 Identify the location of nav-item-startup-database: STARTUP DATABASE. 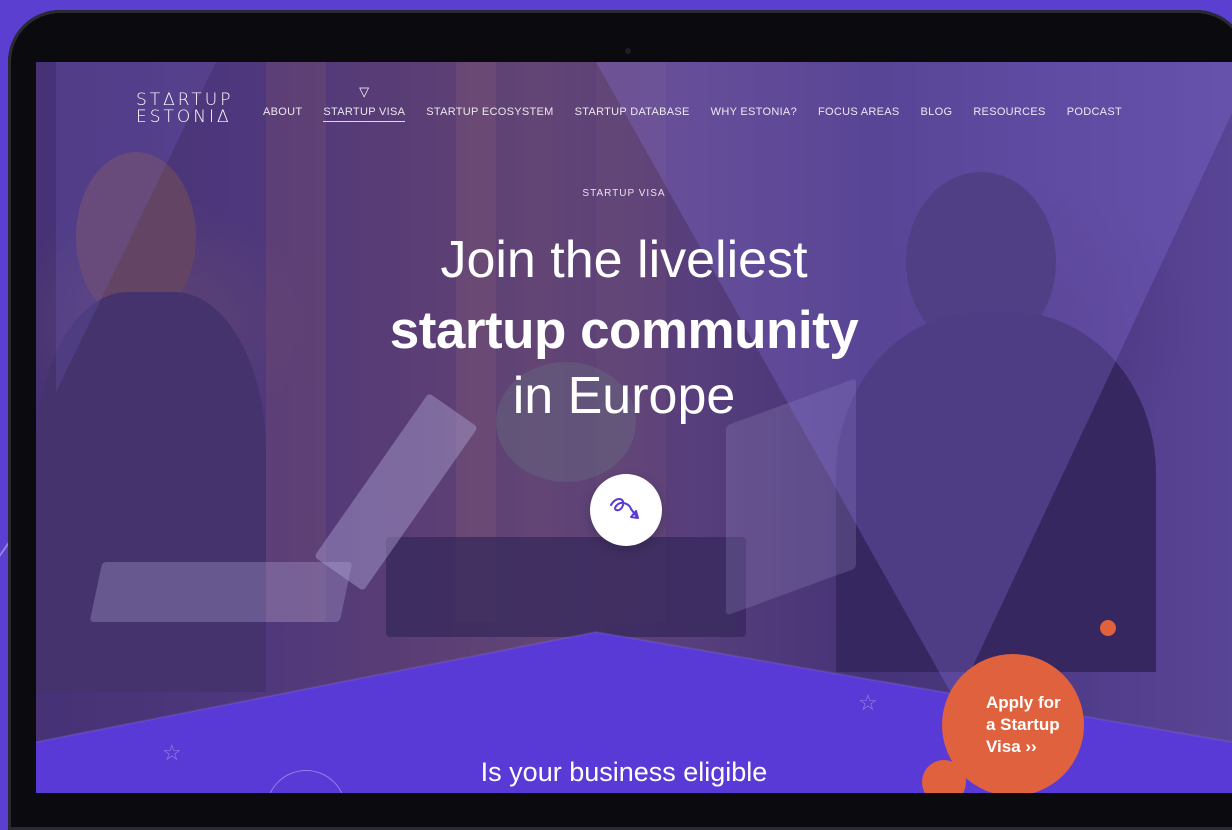
(632, 114).